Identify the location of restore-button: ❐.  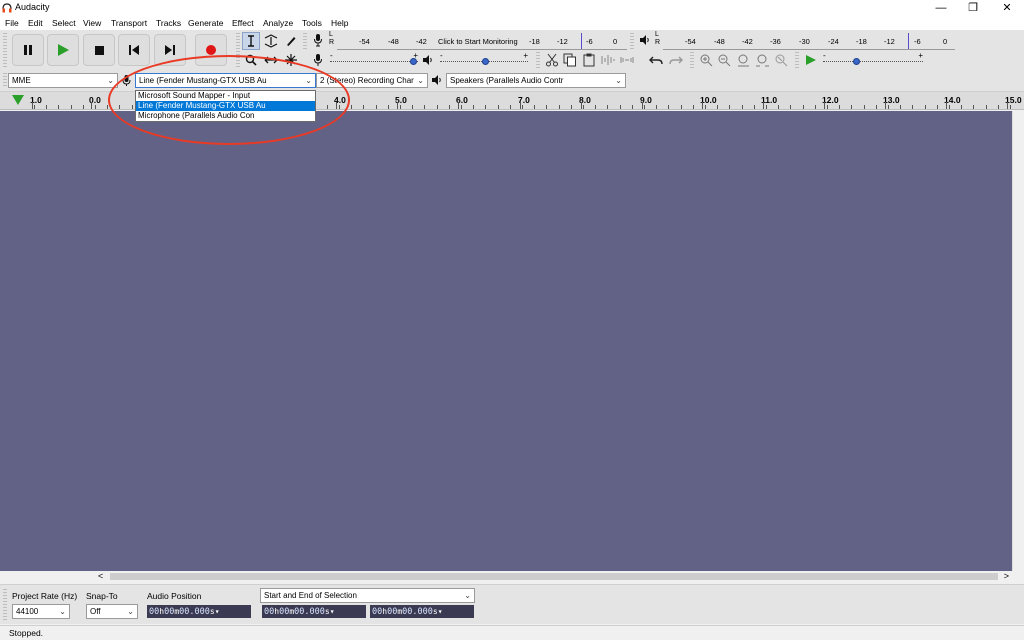
(973, 8).